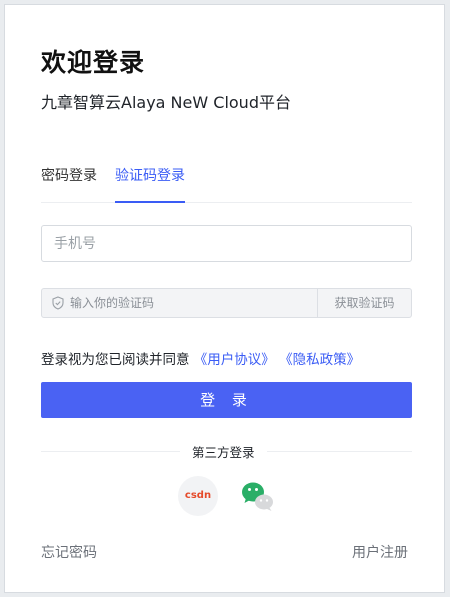 The width and height of the screenshot is (450, 597). I want to click on csdn-icon-text: csdn, so click(198, 495).